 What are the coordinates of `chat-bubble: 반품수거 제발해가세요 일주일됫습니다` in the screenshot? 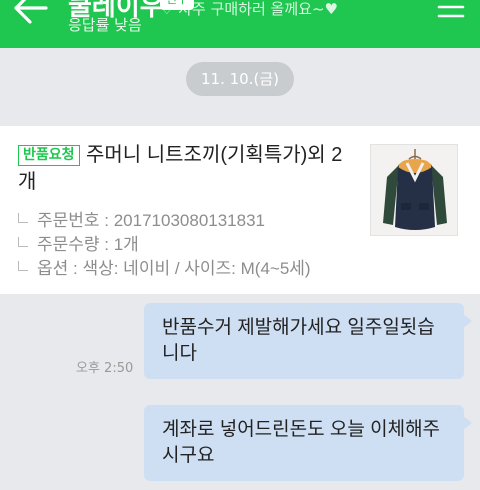 It's located at (308, 341).